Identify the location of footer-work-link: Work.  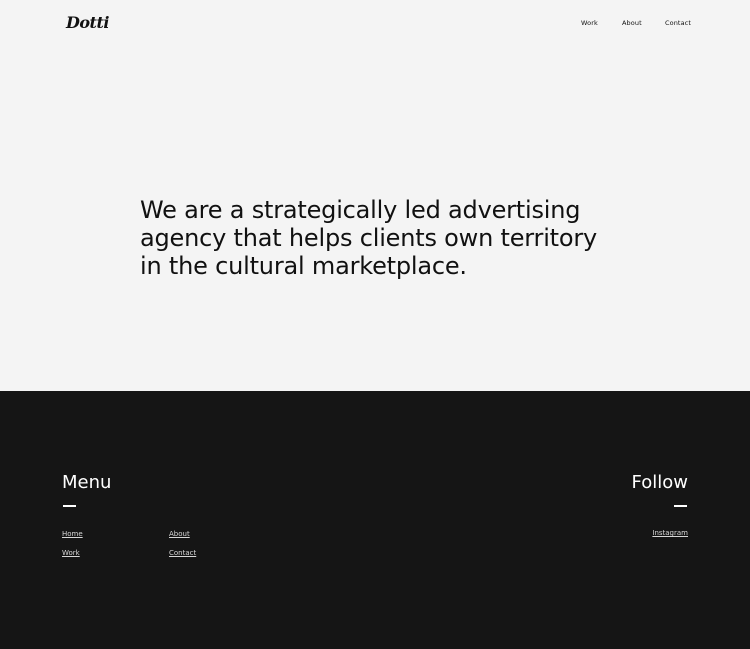
(71, 553).